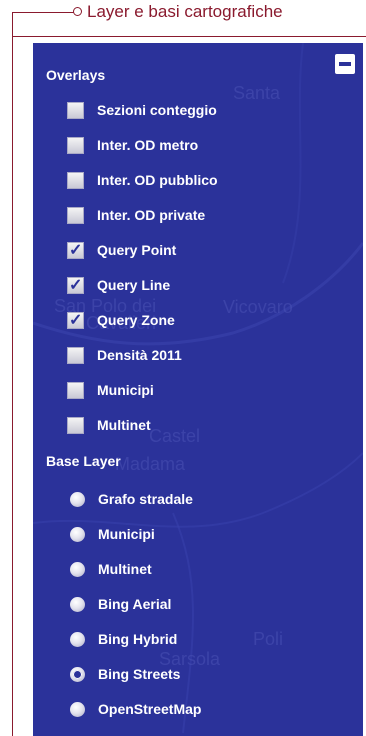  Describe the element at coordinates (345, 64) in the screenshot. I see `minimize-button` at that location.